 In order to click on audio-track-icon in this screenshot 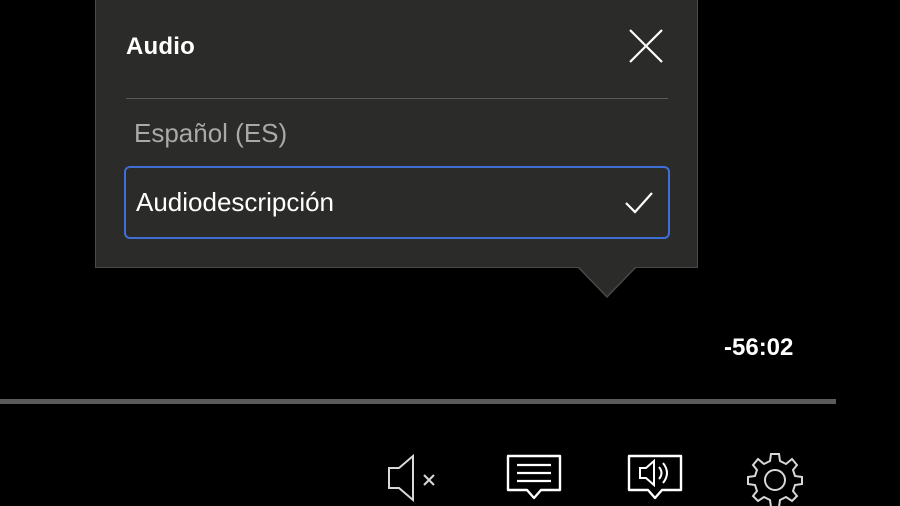, I will do `click(655, 477)`.